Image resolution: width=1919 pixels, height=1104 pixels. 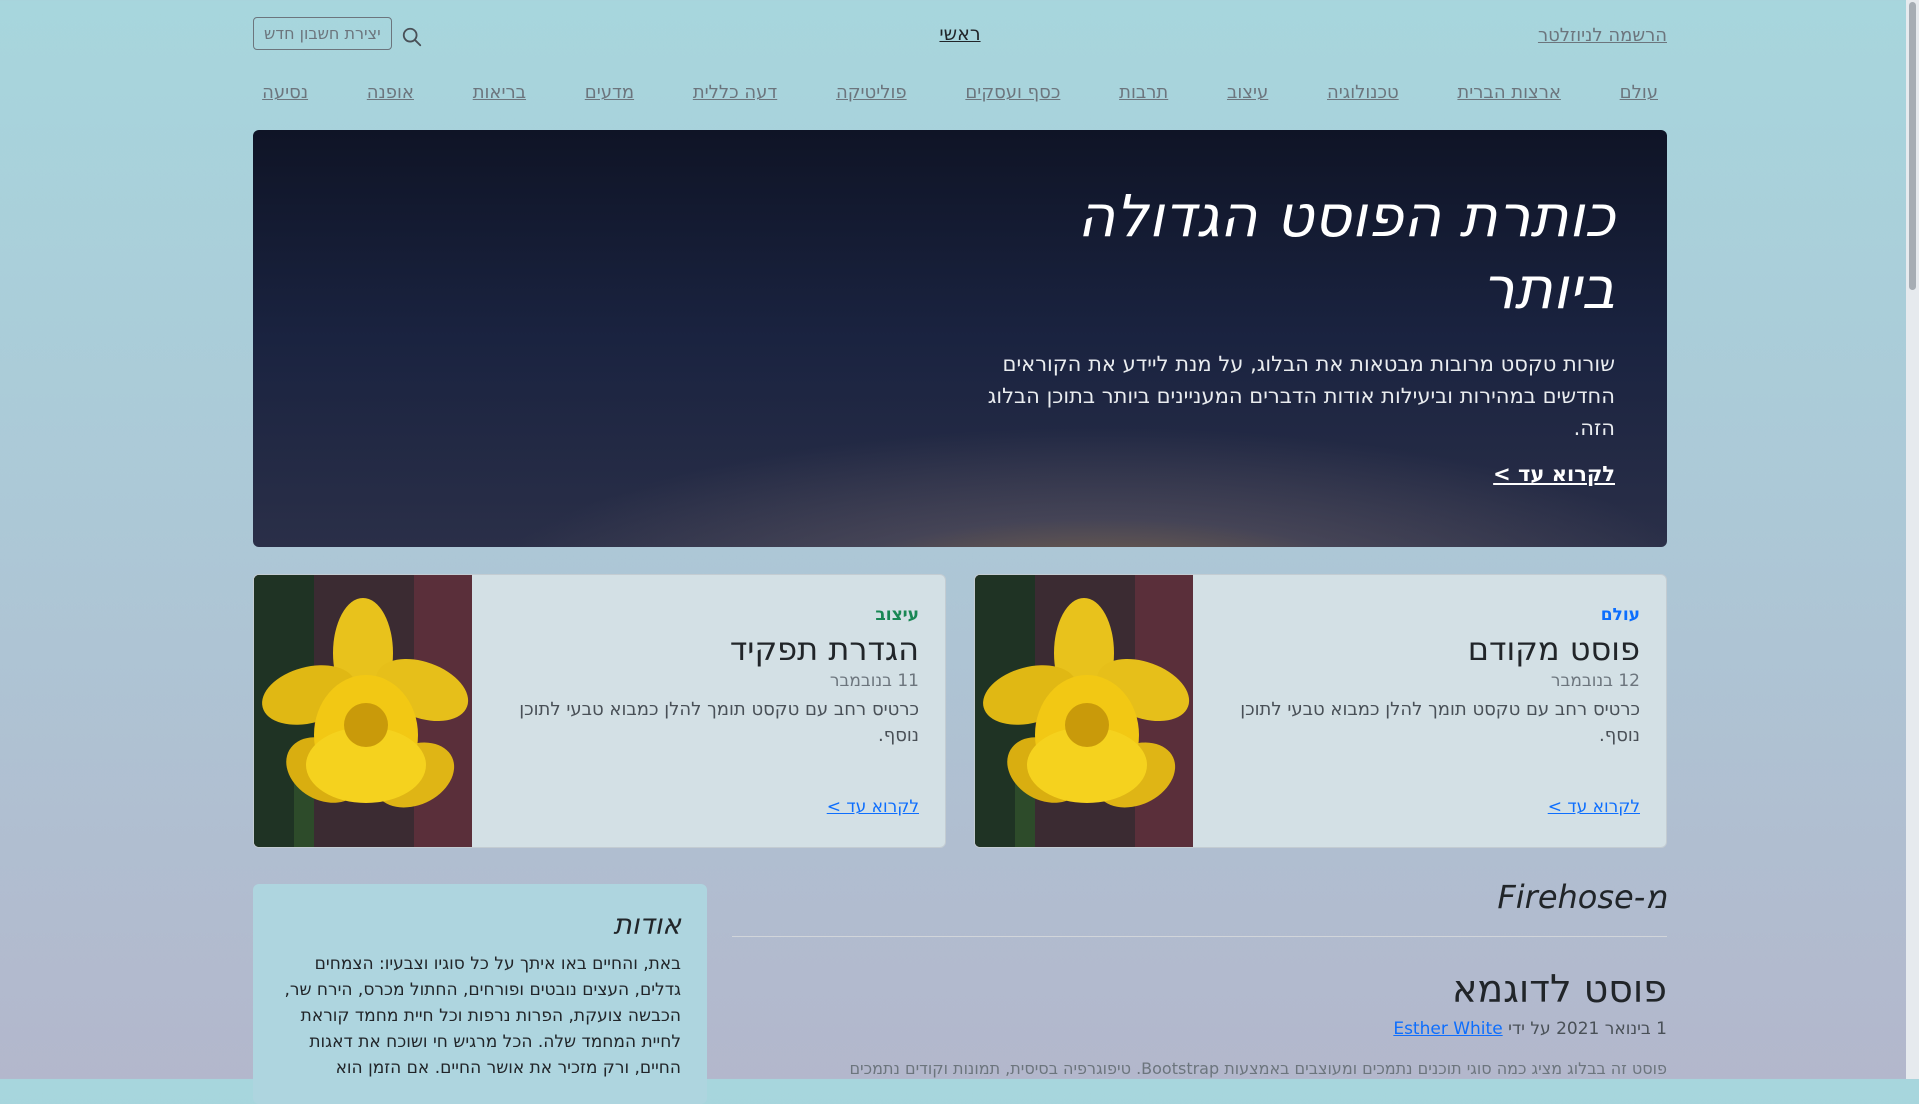 I want to click on site-header: הרשמה לניוזלטר ראשי יצירת חשבון חדש, so click(x=960, y=35).